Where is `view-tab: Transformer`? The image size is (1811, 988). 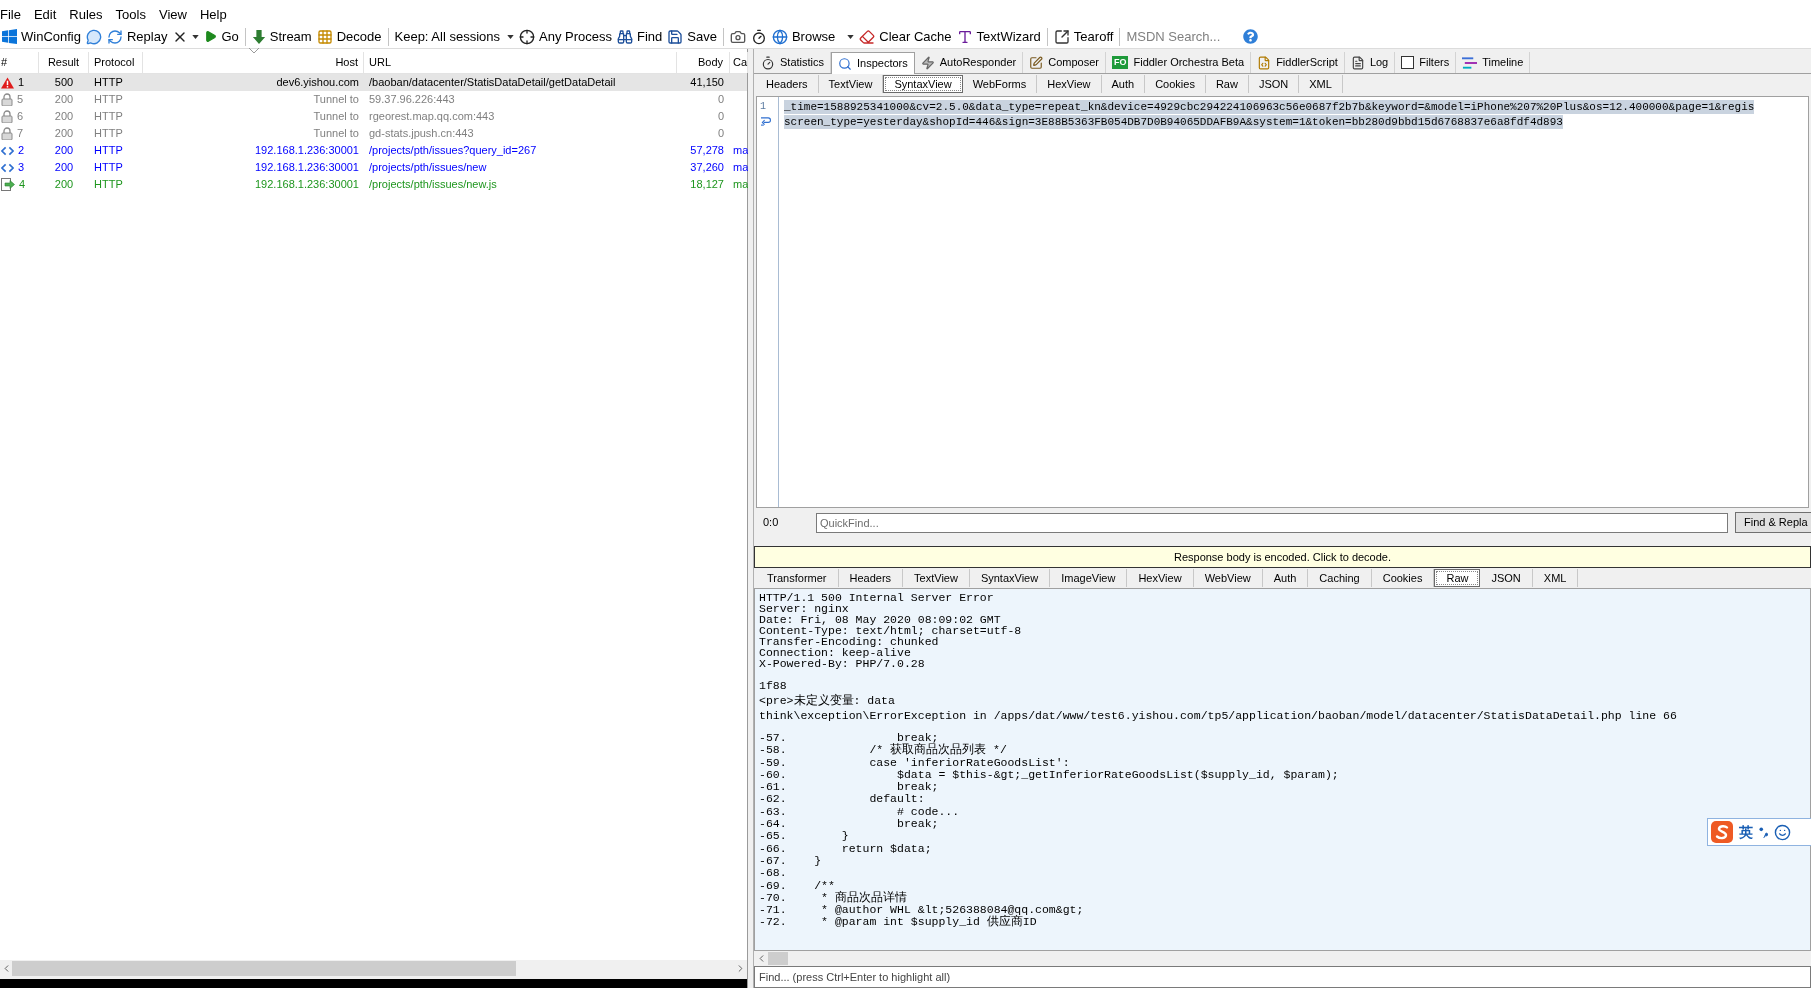
view-tab: Transformer is located at coordinates (797, 578).